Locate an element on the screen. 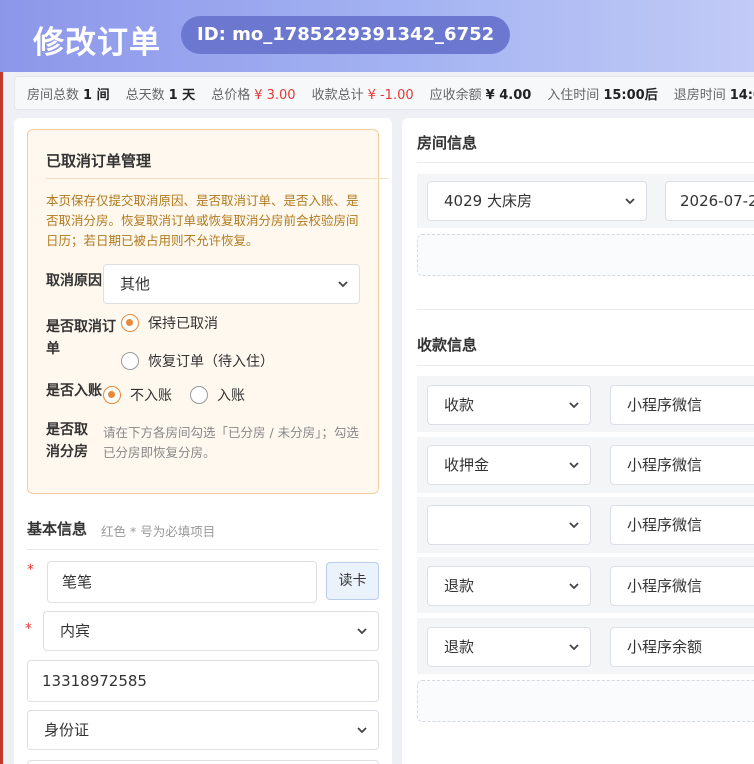 Image resolution: width=754 pixels, height=764 pixels. payment-method-value: 小程序余额 is located at coordinates (665, 647).